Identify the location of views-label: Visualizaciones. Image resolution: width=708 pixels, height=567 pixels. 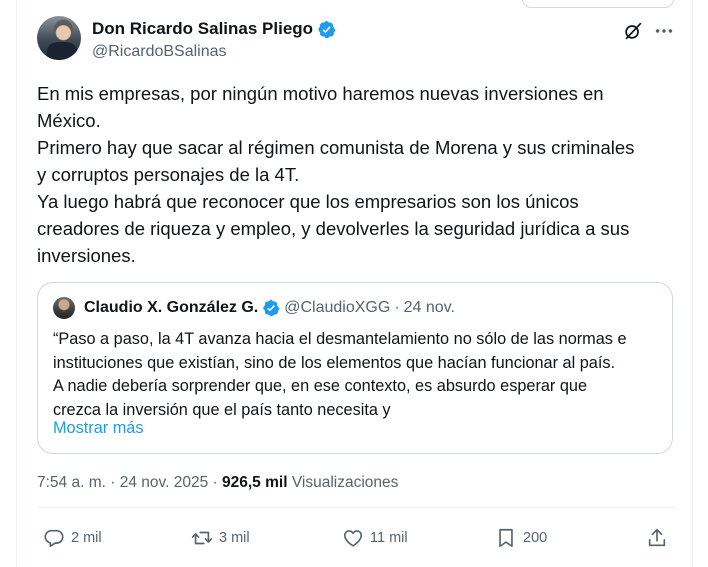
(345, 482).